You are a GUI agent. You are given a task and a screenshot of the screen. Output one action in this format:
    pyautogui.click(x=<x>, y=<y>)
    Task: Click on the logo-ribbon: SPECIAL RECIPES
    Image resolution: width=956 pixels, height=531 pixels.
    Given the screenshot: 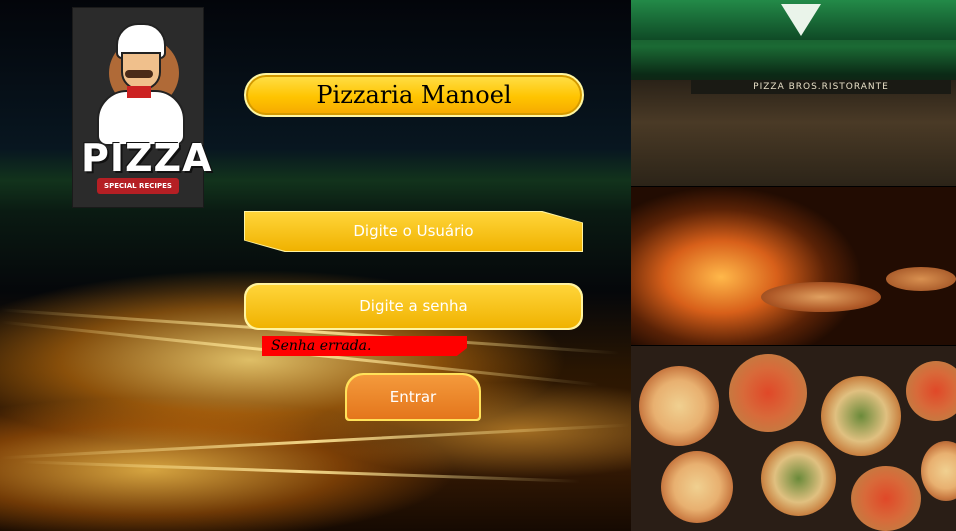 What is the action you would take?
    pyautogui.click(x=138, y=186)
    